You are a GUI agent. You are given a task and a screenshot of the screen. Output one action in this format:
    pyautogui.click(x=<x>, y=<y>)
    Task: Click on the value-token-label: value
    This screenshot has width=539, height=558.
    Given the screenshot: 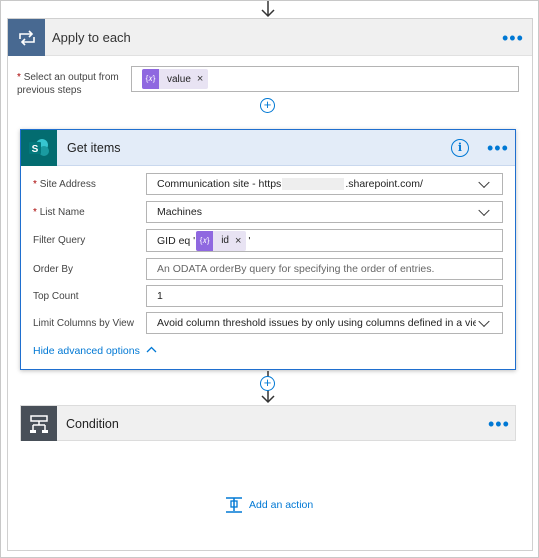 What is the action you would take?
    pyautogui.click(x=179, y=79)
    